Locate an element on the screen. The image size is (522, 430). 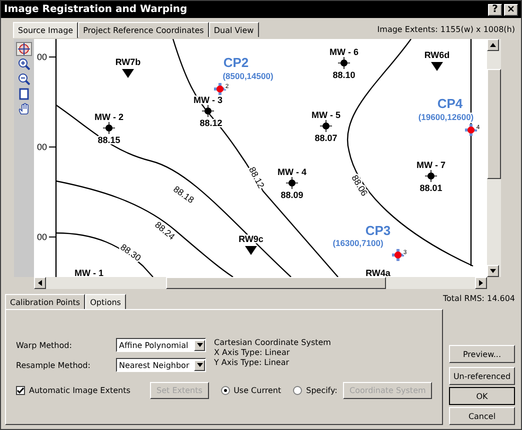
checkbox is located at coordinates (20, 390).